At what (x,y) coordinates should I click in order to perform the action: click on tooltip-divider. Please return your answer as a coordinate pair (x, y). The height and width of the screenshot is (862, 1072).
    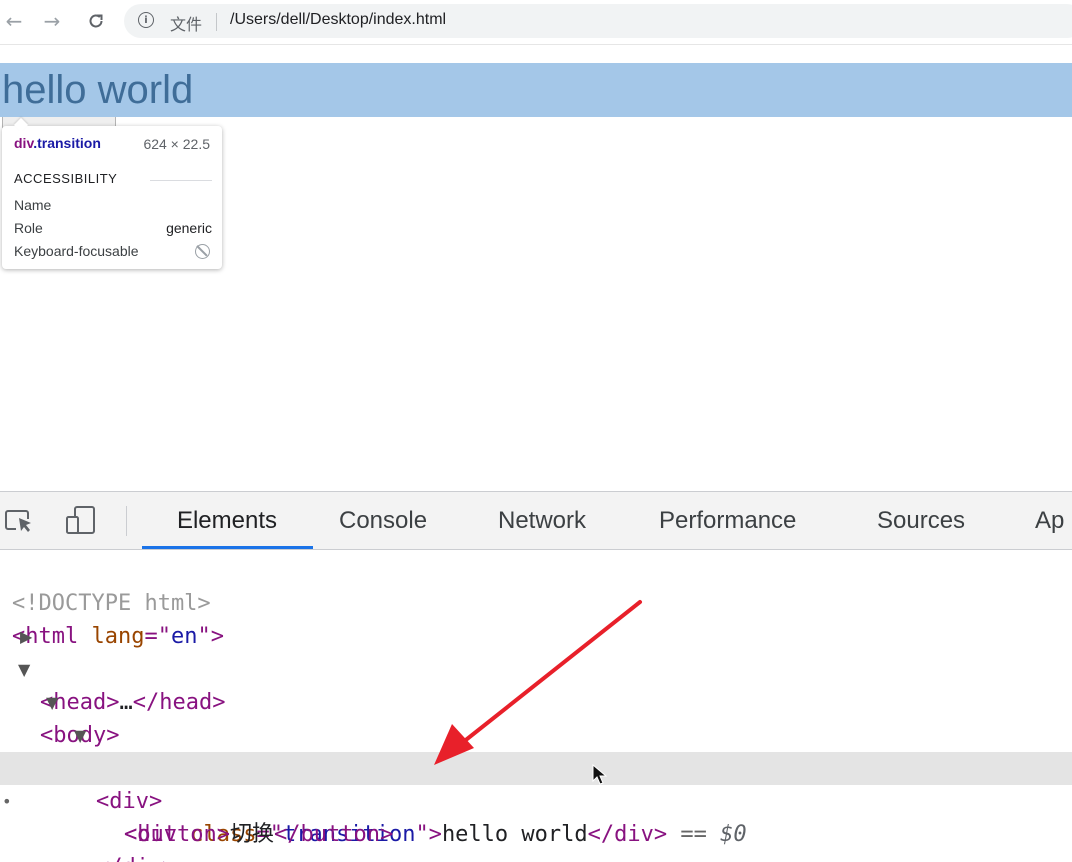
    Looking at the image, I should click on (181, 180).